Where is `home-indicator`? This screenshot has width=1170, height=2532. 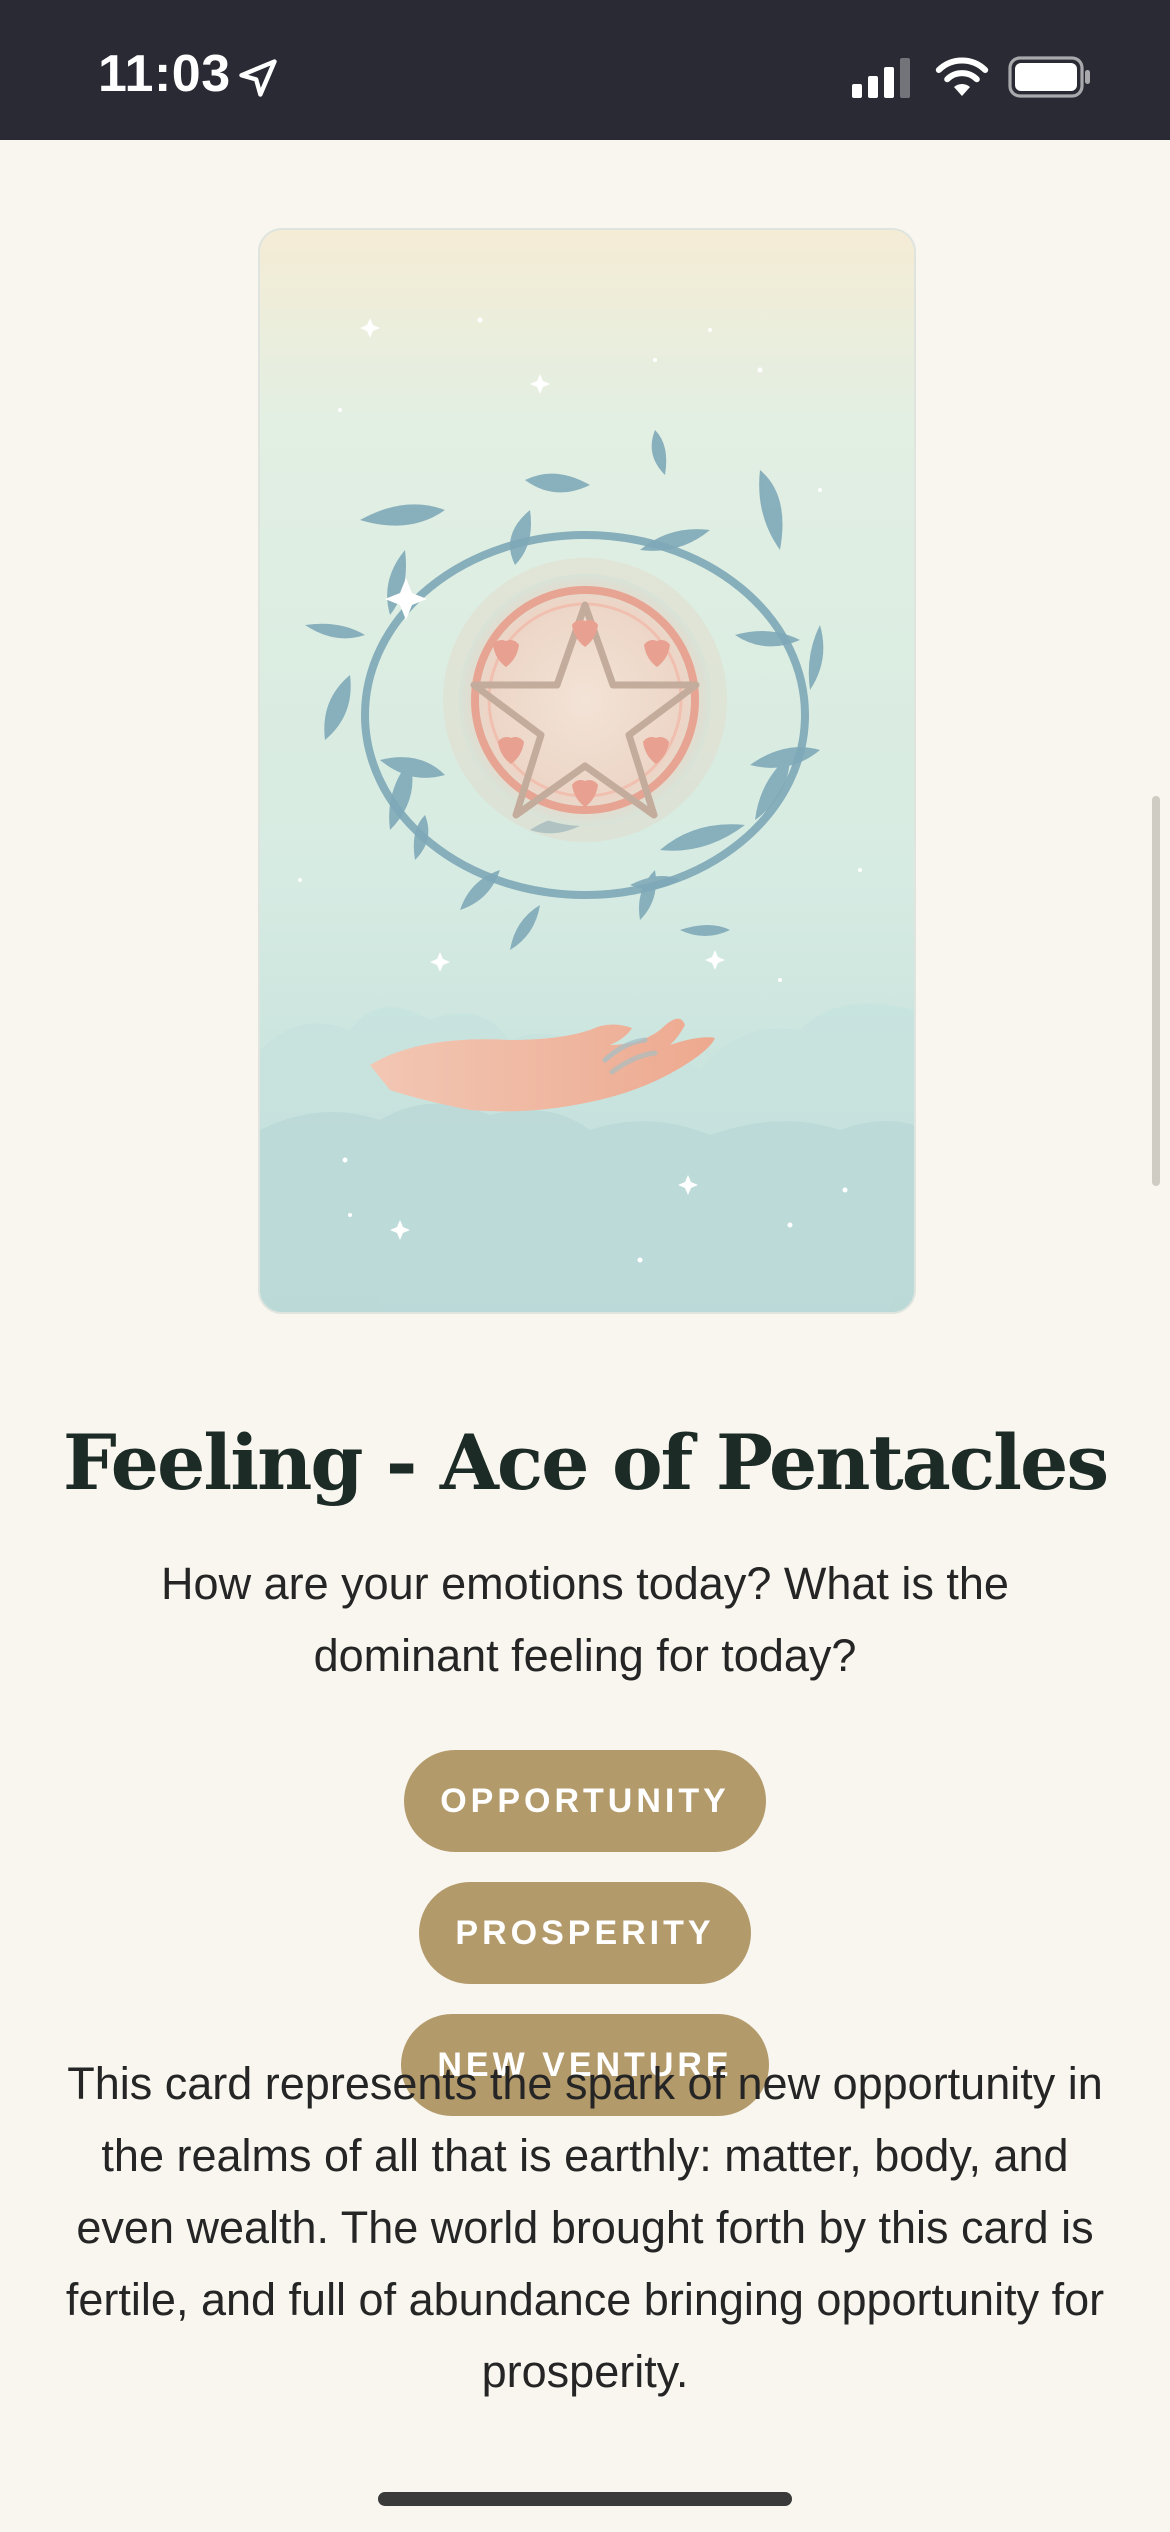 home-indicator is located at coordinates (585, 2499).